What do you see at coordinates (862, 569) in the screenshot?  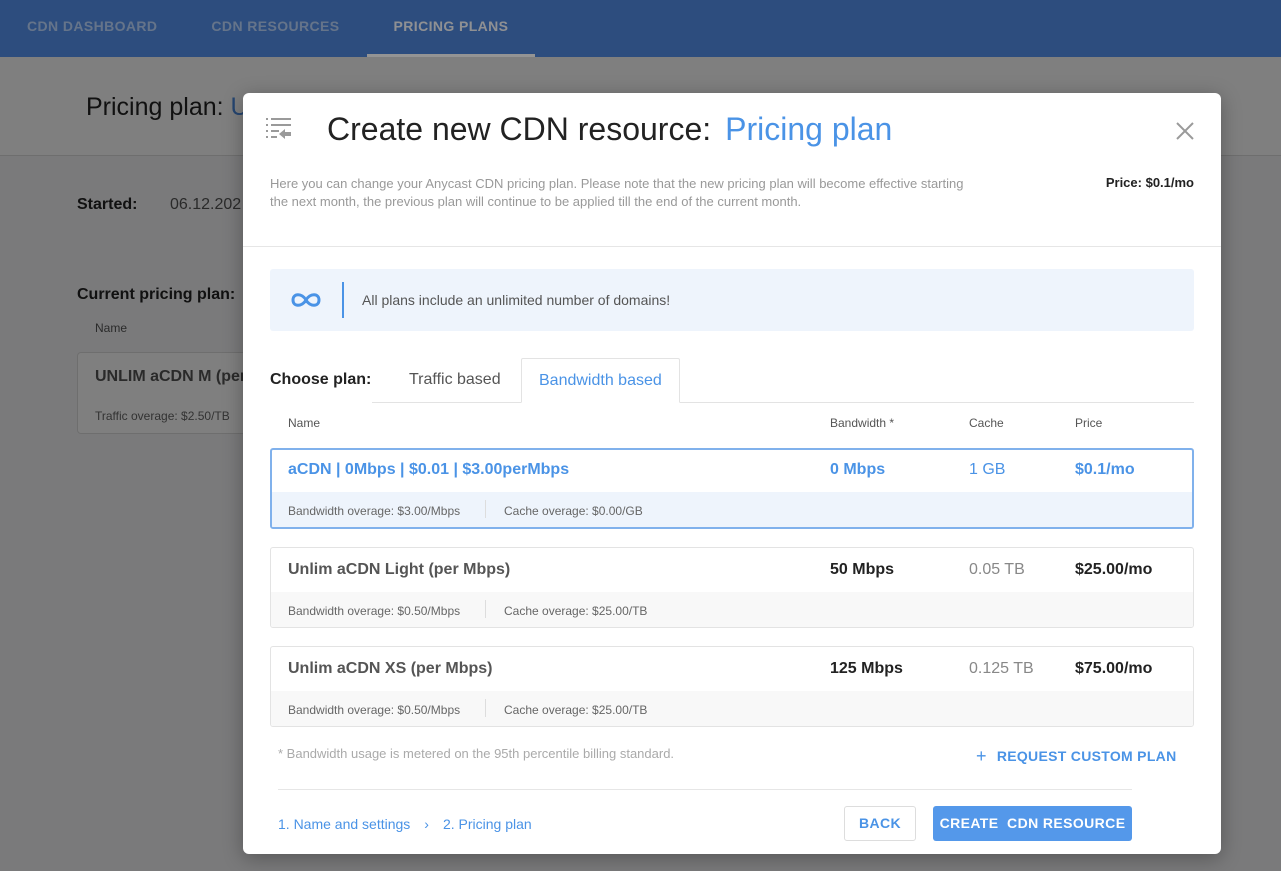 I see `plan-bandwidth: 50 Mbps` at bounding box center [862, 569].